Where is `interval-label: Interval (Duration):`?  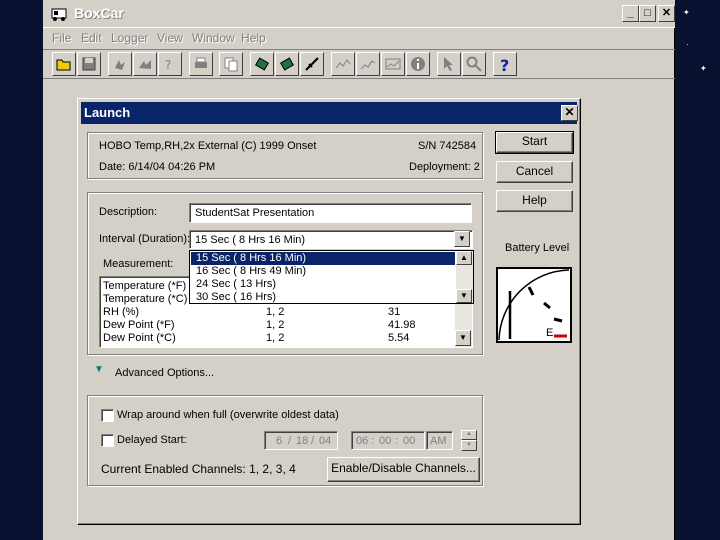
interval-label: Interval (Duration): is located at coordinates (145, 239).